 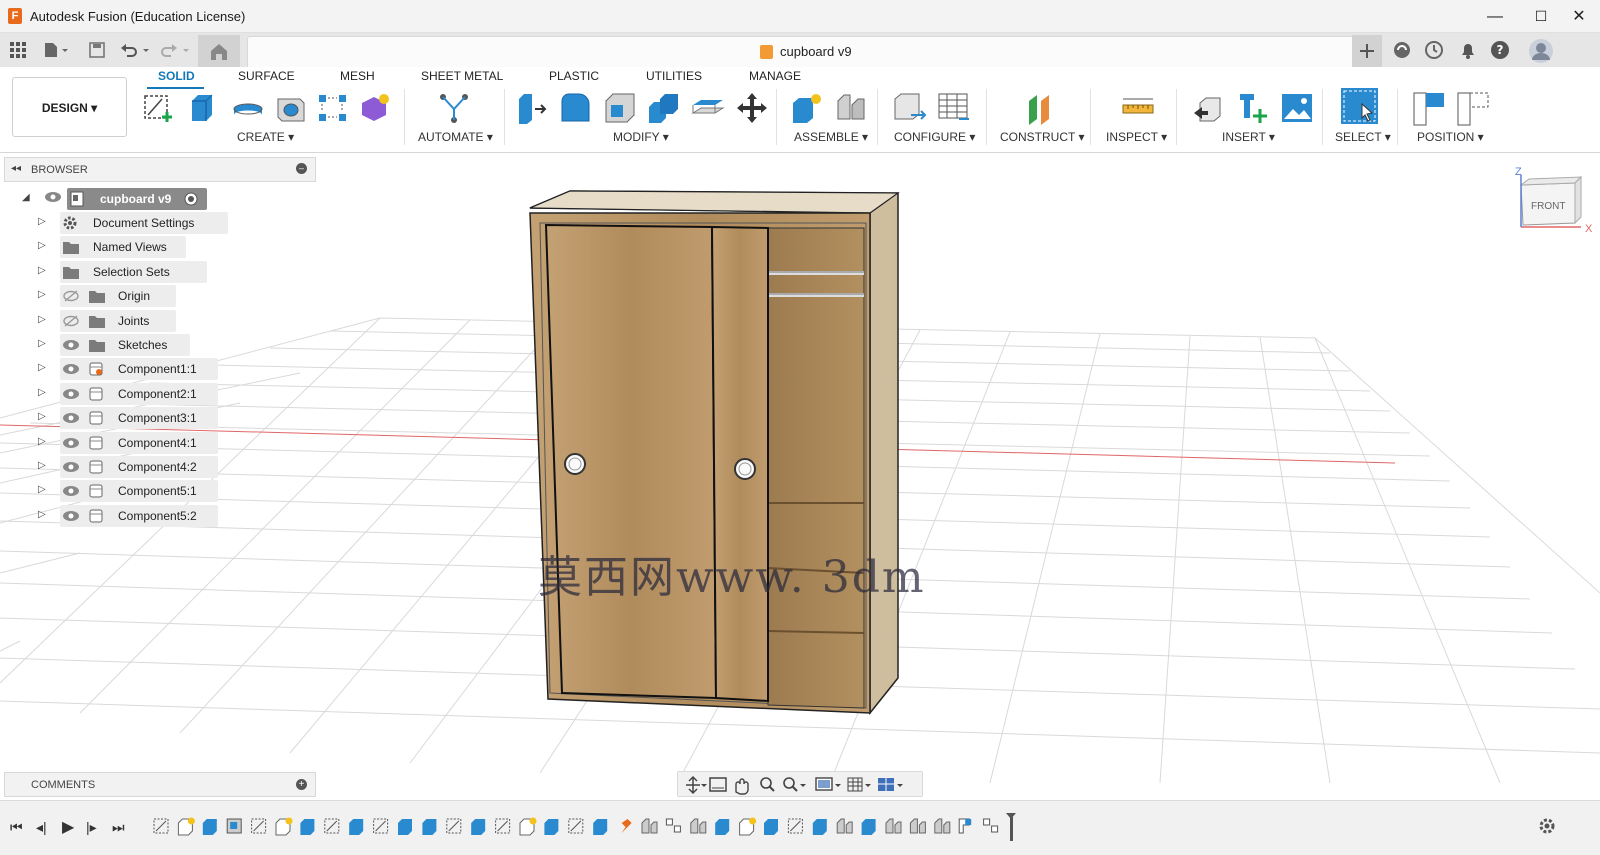 I want to click on group-position: POSITION ▾, so click(x=1450, y=137).